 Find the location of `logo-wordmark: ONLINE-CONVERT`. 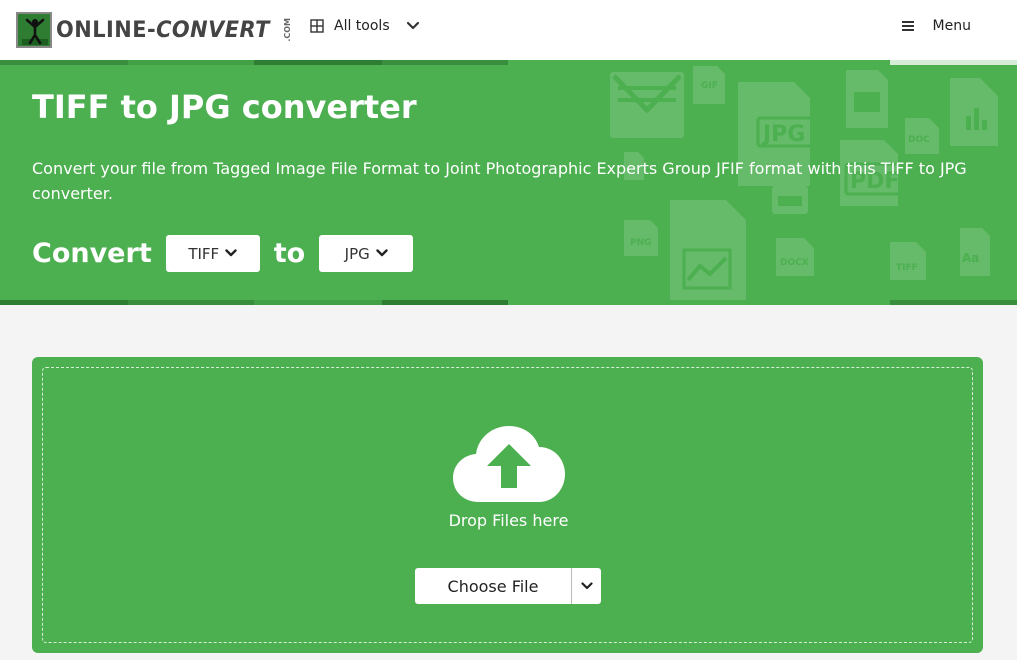

logo-wordmark: ONLINE-CONVERT is located at coordinates (163, 30).